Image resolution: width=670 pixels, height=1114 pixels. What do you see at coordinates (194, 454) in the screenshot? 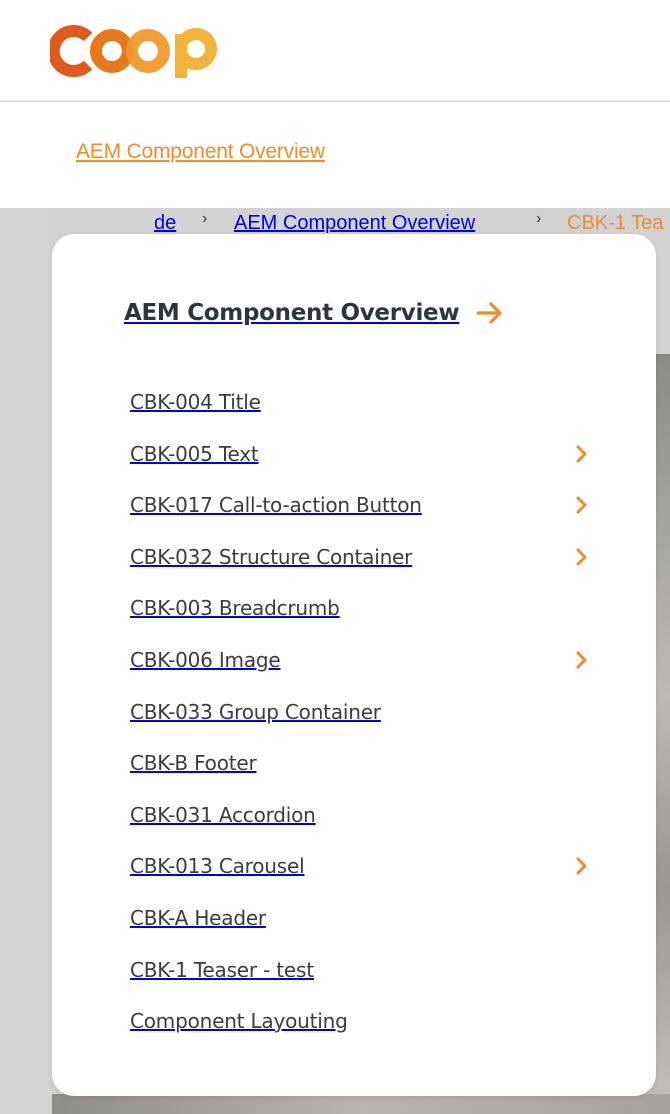
I see `menu-item-label: CBK-005 Text` at bounding box center [194, 454].